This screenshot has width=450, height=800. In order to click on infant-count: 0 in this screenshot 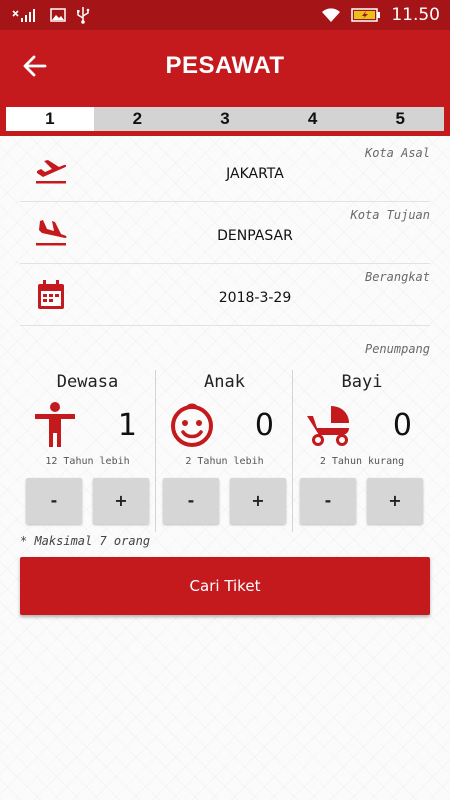, I will do `click(402, 425)`.